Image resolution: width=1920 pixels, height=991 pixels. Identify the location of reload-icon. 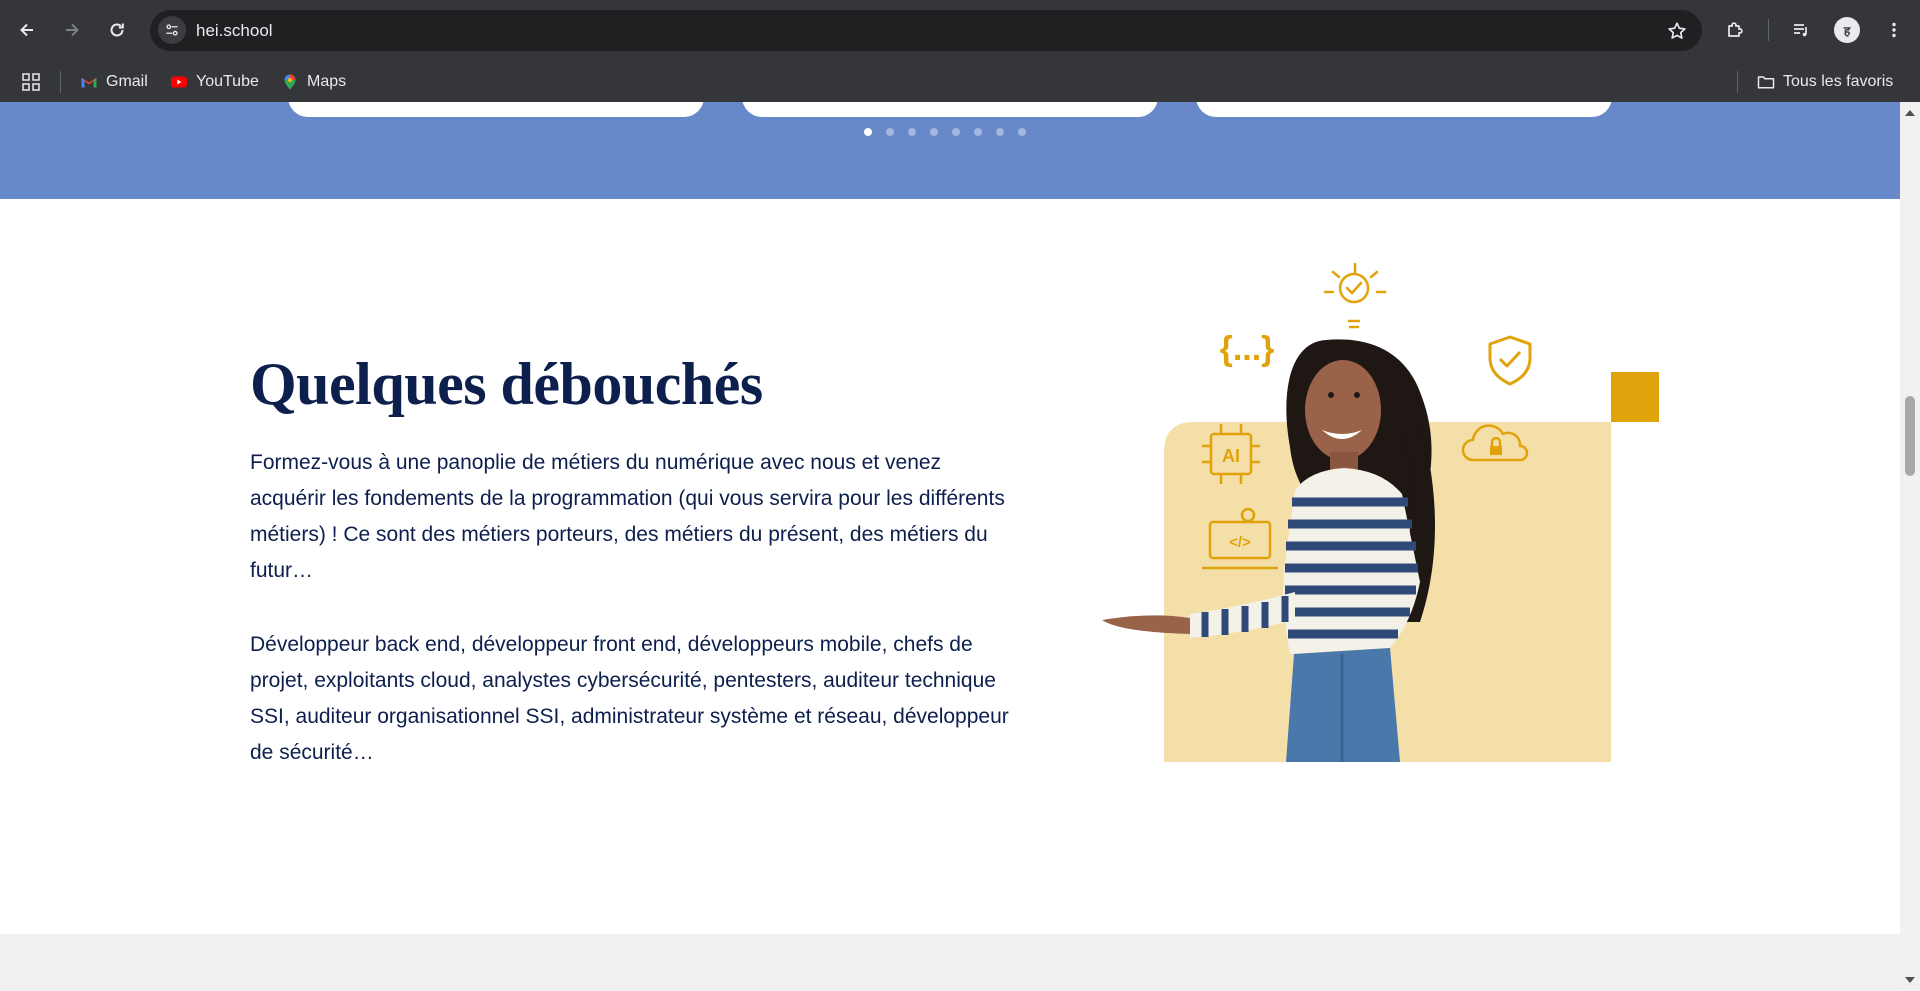
(117, 30).